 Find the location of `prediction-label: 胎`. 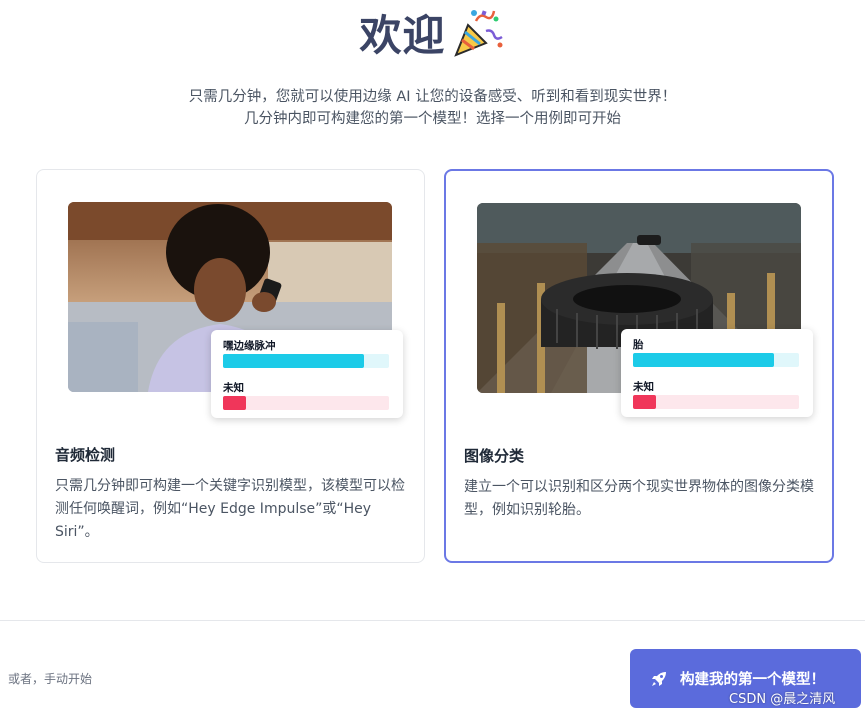

prediction-label: 胎 is located at coordinates (638, 345).